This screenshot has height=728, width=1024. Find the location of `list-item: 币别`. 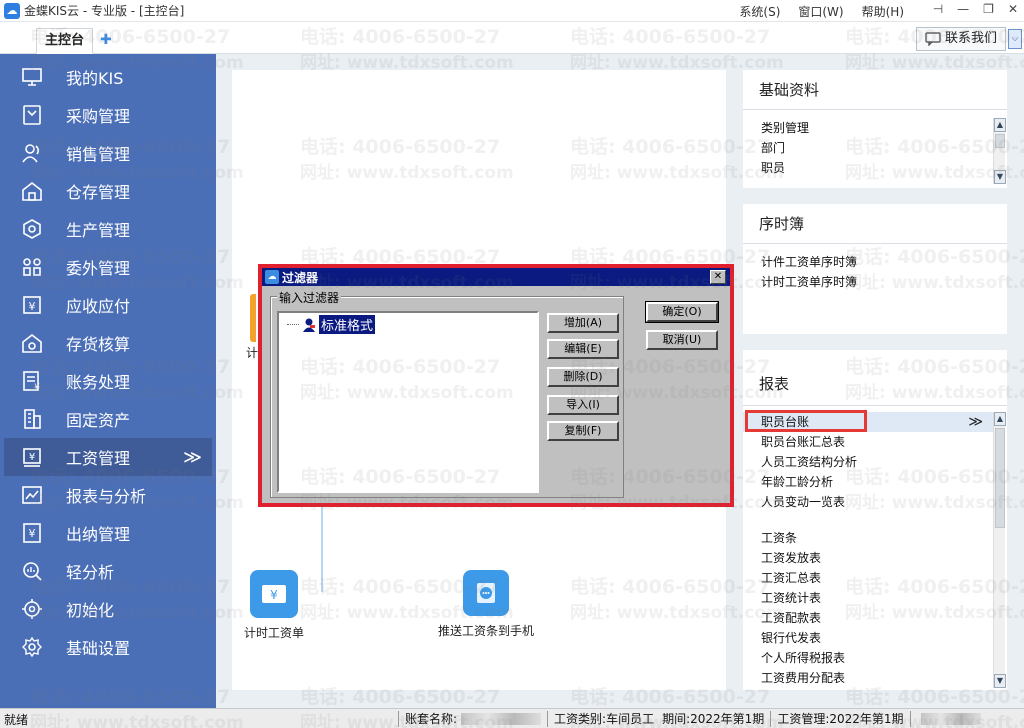

list-item: 币别 is located at coordinates (884, 179).